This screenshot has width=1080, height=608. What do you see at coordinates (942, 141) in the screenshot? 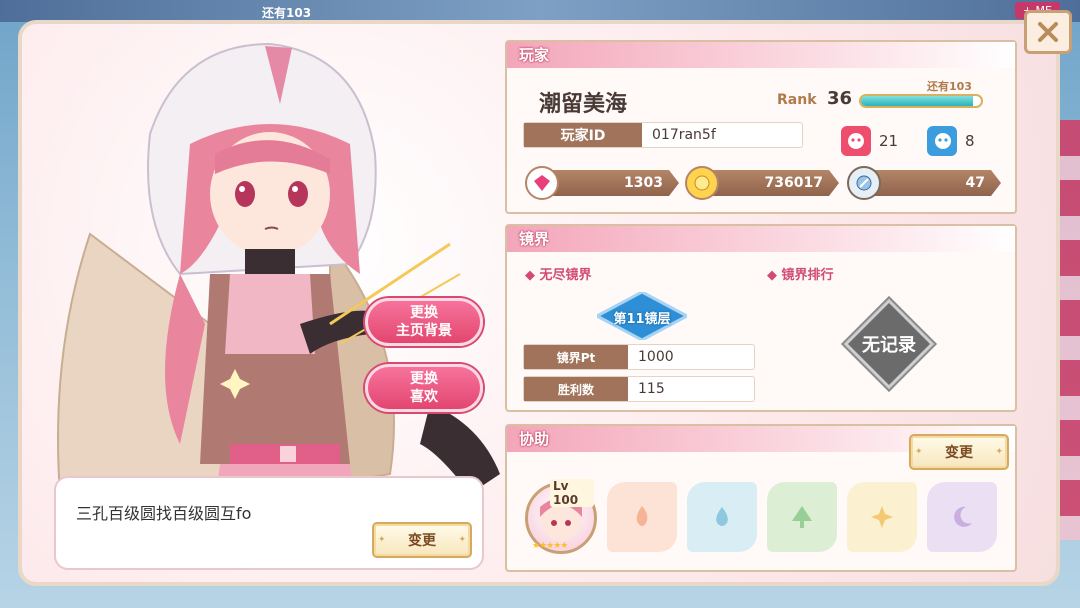
I see `blue-face-icon` at bounding box center [942, 141].